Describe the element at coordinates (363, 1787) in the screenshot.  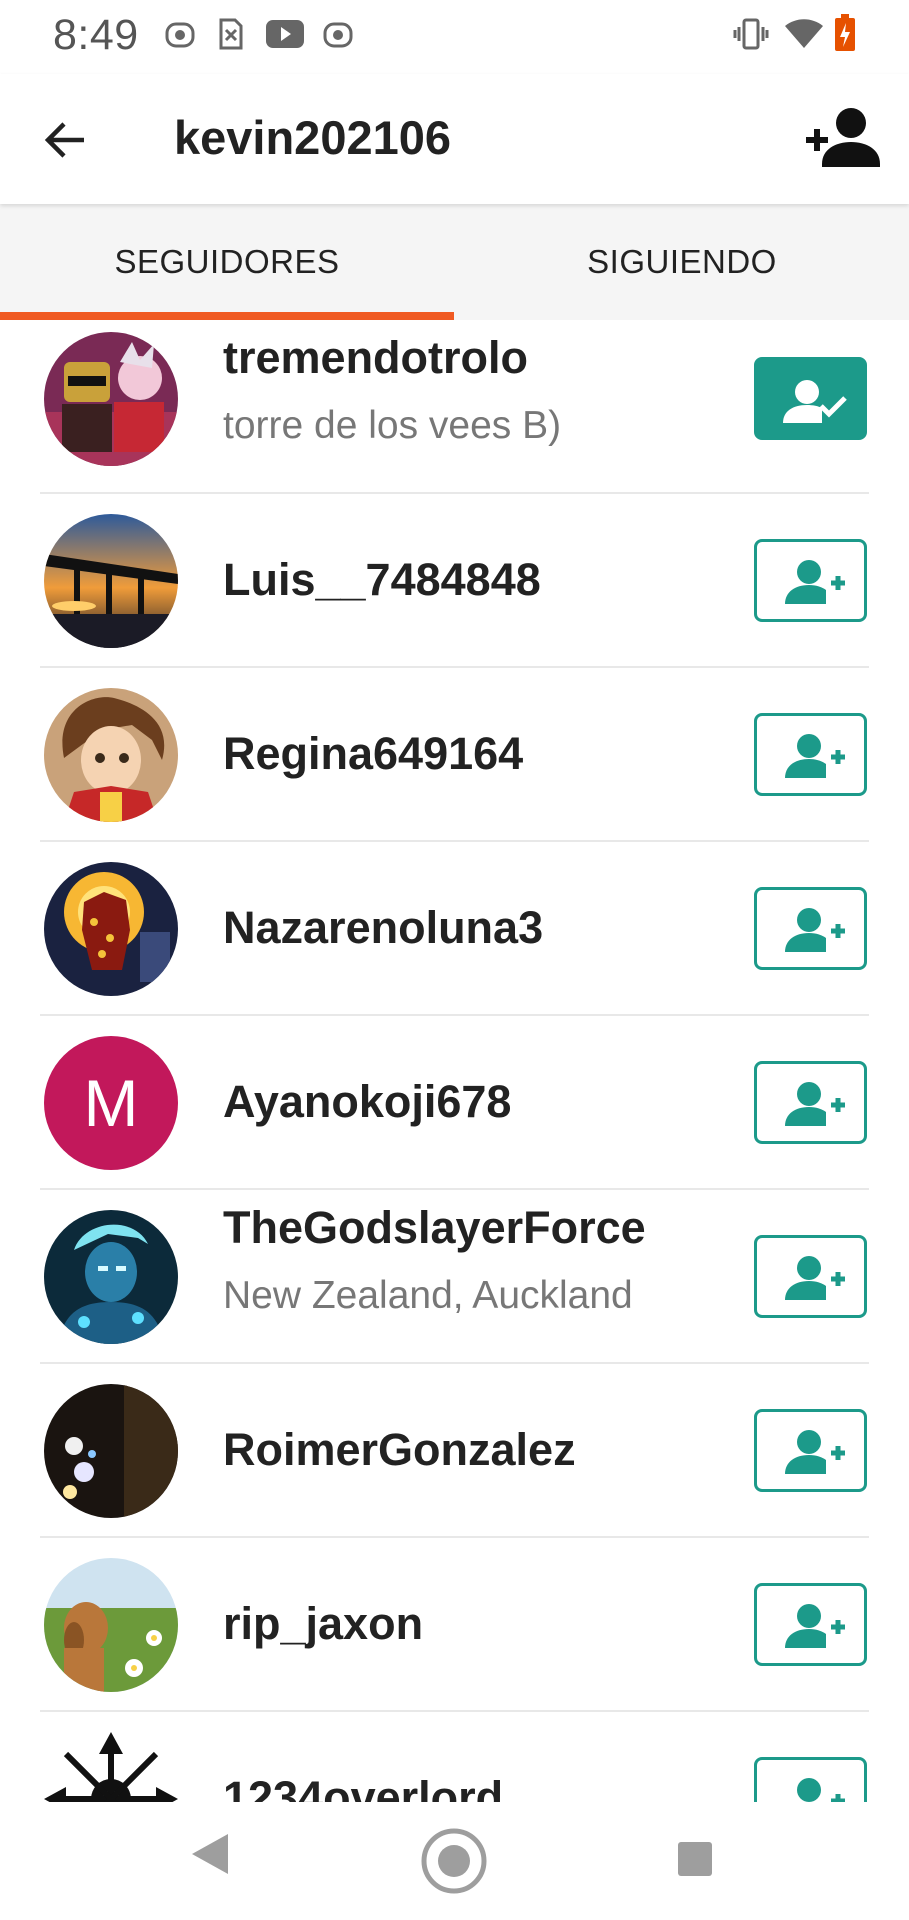
I see `username: 1234overlord` at that location.